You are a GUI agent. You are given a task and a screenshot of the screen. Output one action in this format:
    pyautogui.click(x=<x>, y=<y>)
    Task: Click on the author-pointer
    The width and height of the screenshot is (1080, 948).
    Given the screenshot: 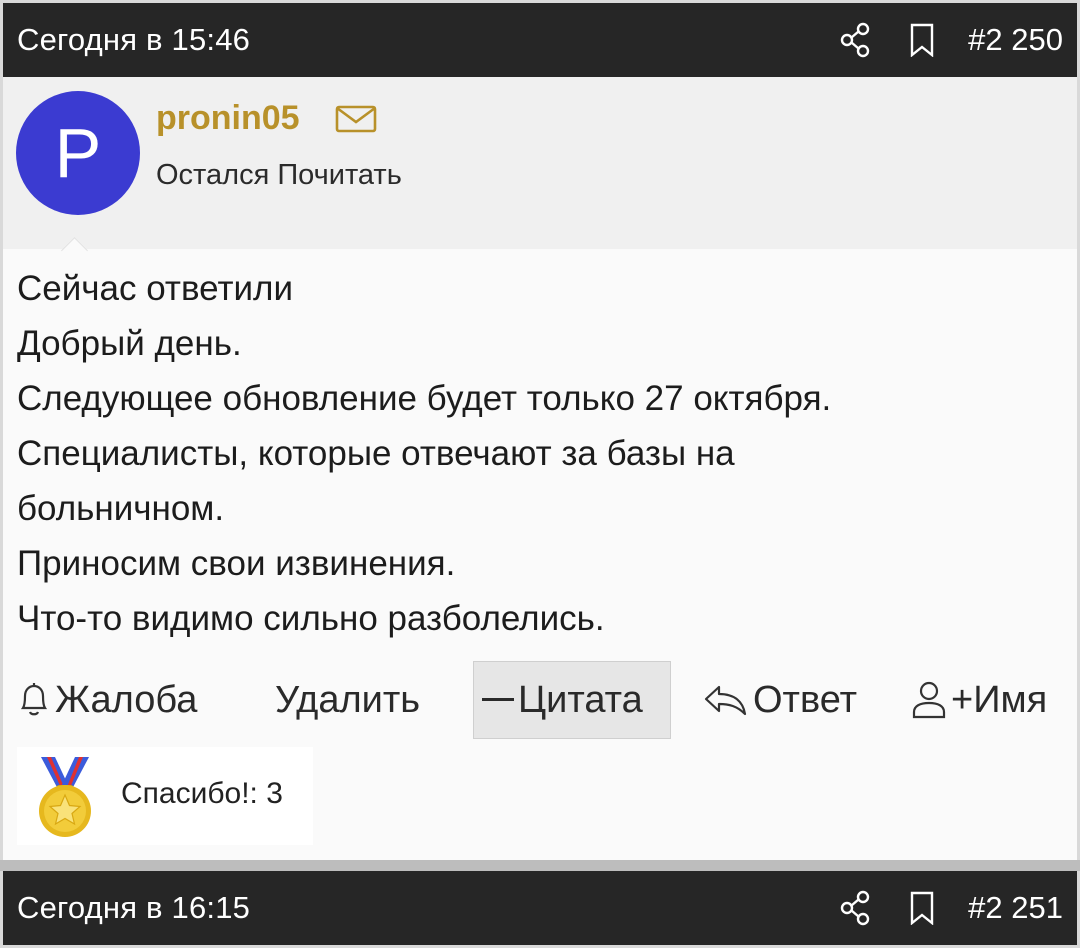 What is the action you would take?
    pyautogui.click(x=74, y=250)
    